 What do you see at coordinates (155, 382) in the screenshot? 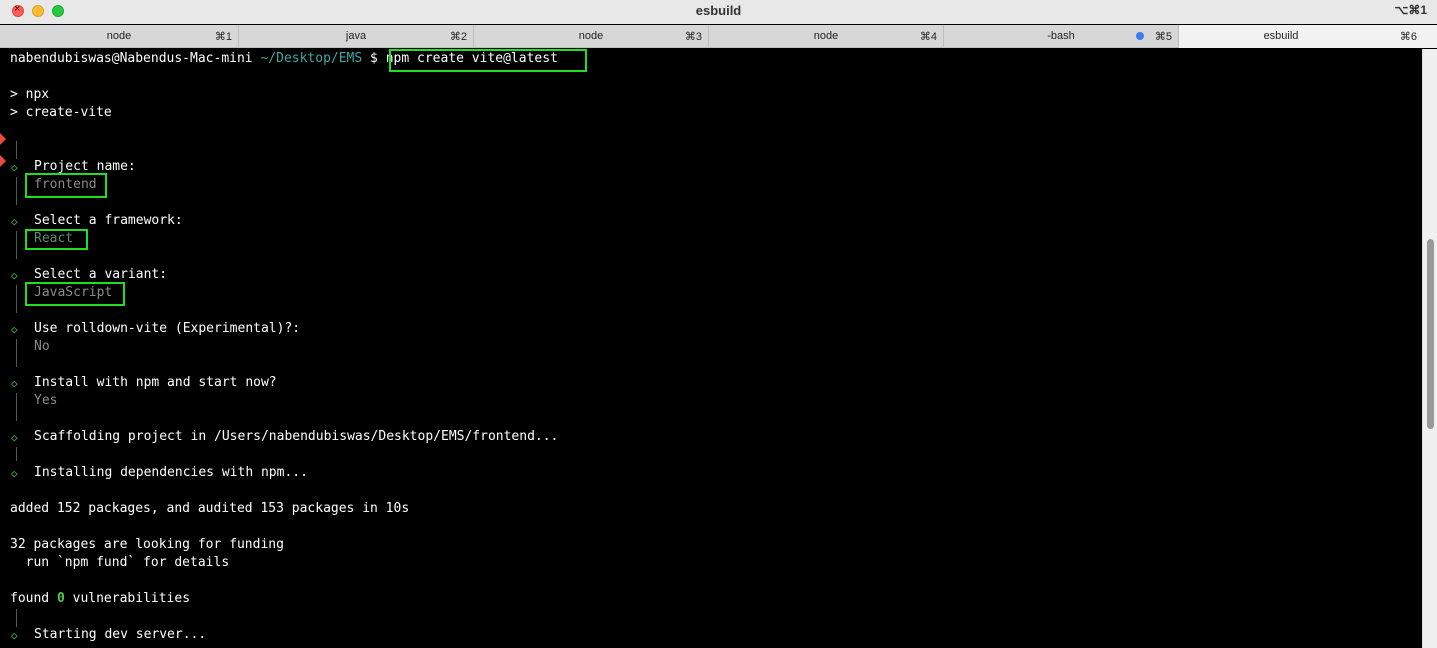
I see `prompt-install: Install with npm and start now?` at bounding box center [155, 382].